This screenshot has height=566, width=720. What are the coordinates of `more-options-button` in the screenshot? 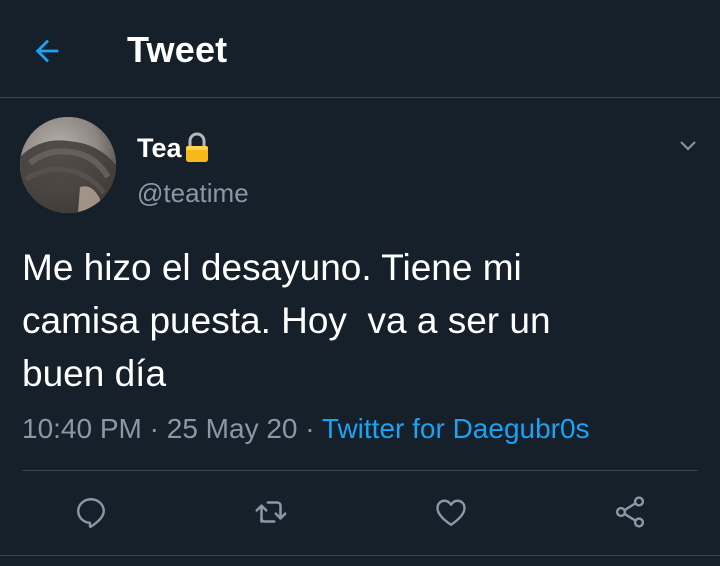 It's located at (688, 146).